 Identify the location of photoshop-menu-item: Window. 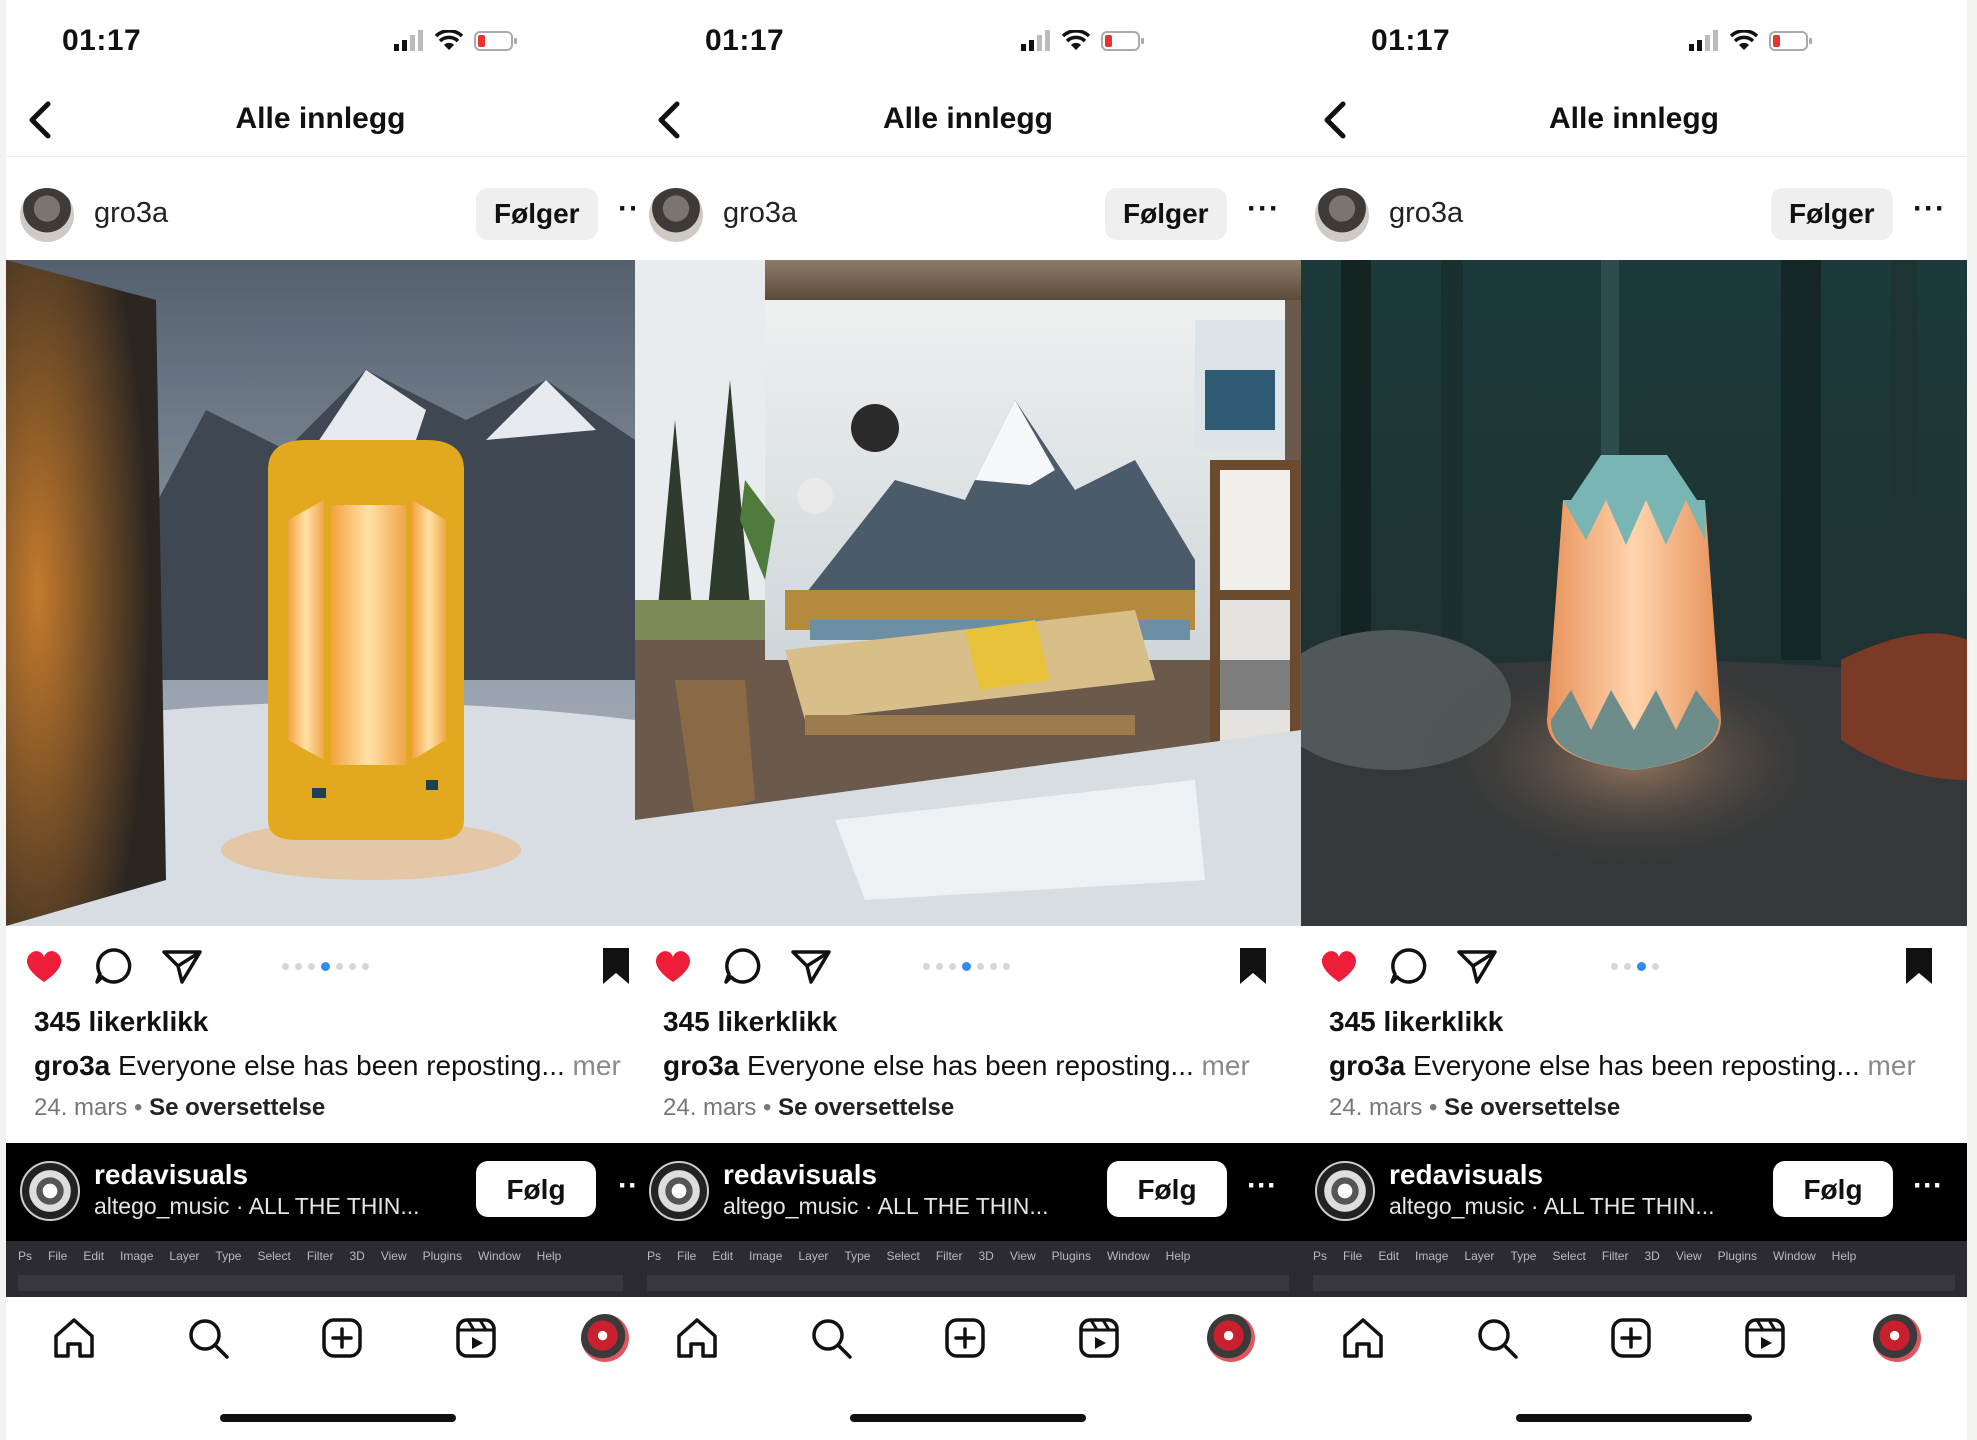
(1128, 1256).